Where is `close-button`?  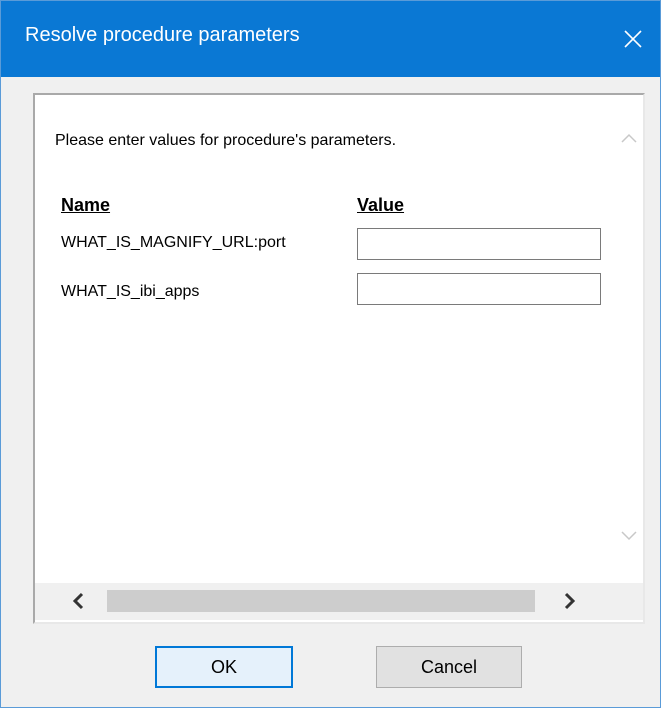 close-button is located at coordinates (633, 39).